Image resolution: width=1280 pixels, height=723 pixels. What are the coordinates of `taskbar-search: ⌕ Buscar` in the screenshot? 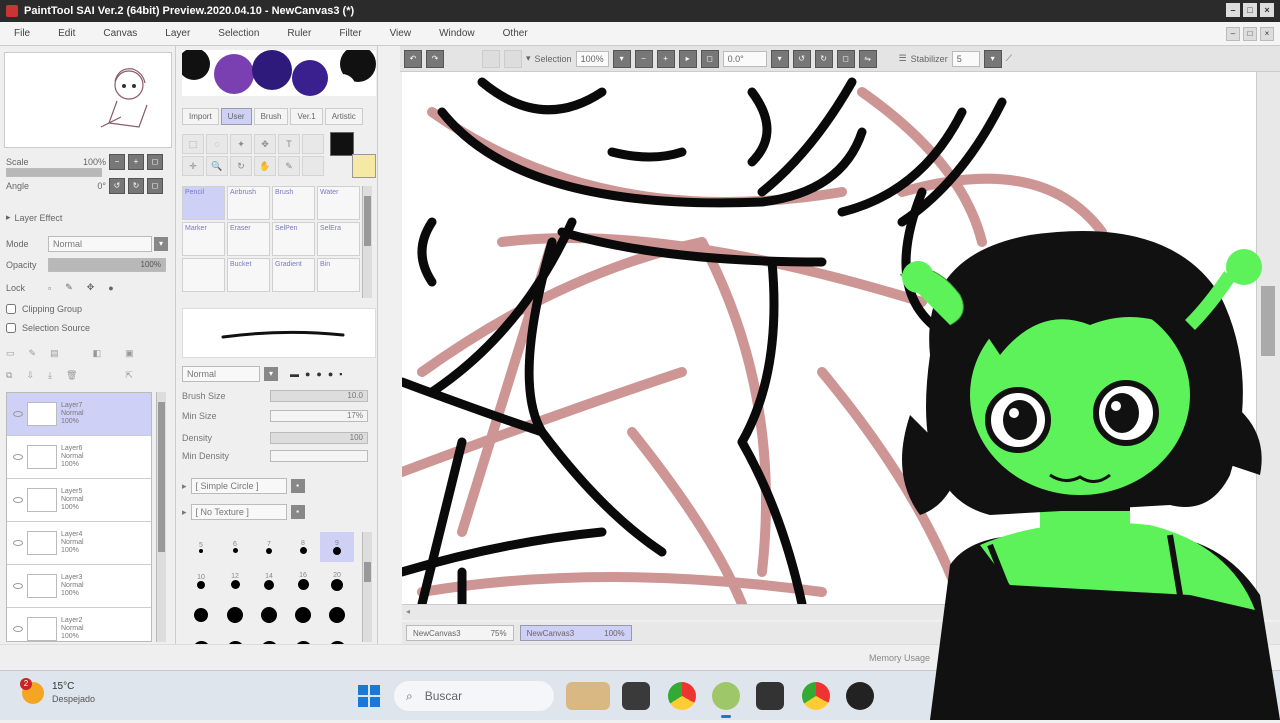 It's located at (474, 696).